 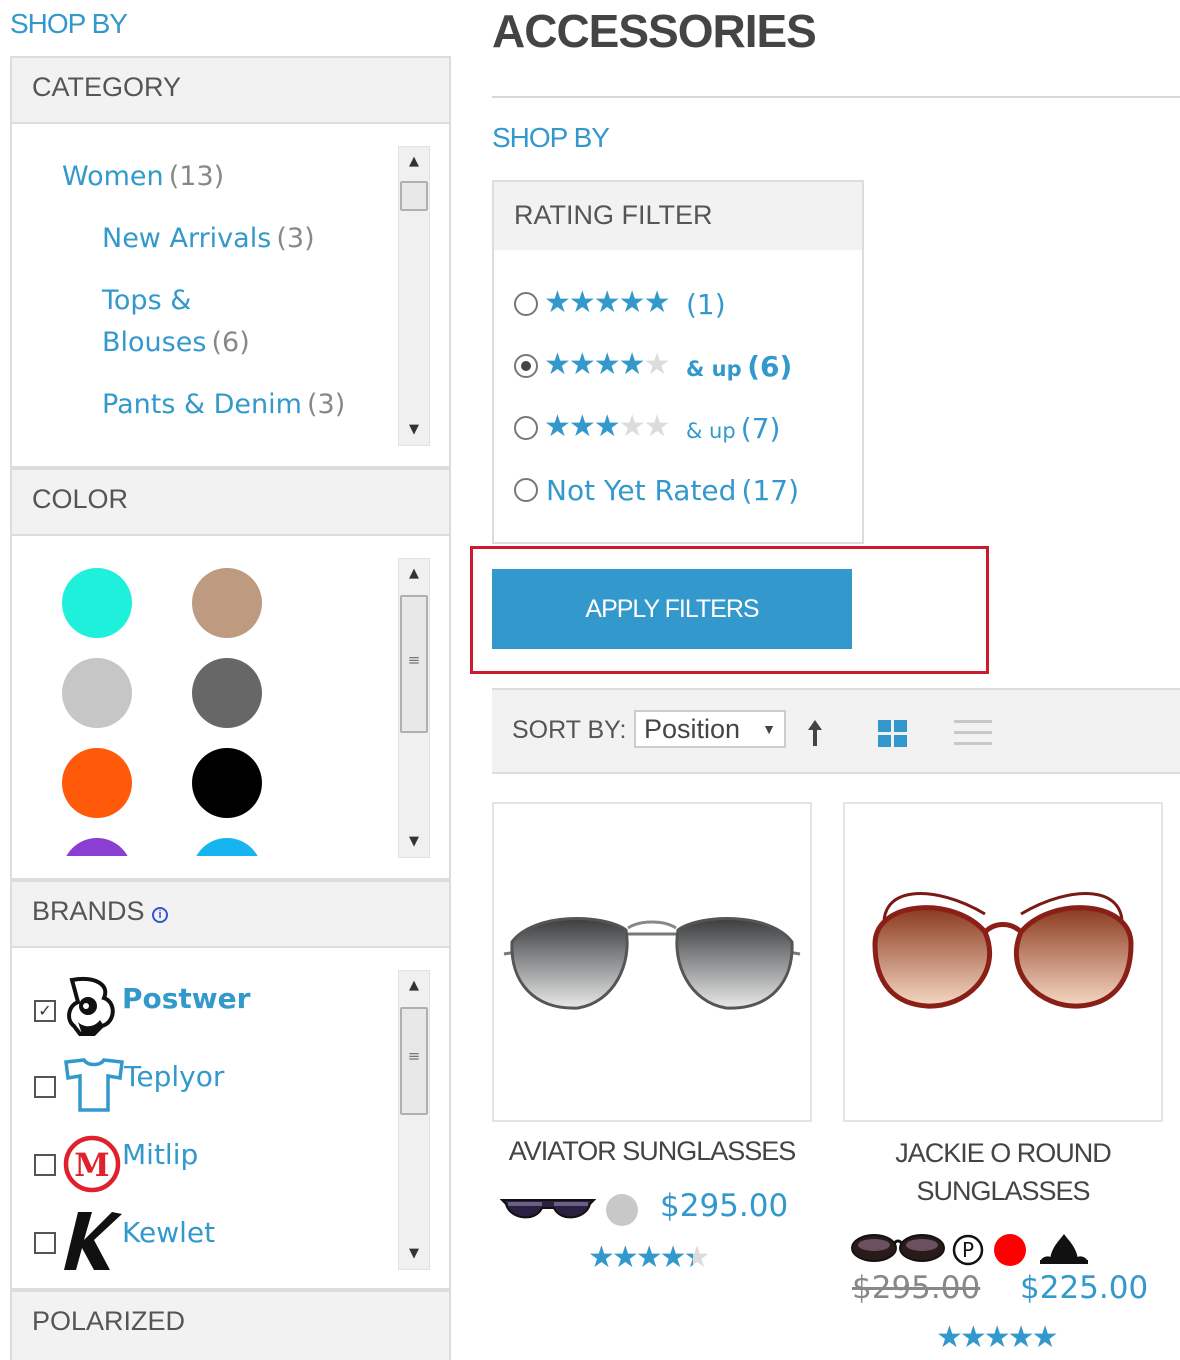 I want to click on sort-toolbar: SORT BY: Position ▼, so click(x=836, y=731).